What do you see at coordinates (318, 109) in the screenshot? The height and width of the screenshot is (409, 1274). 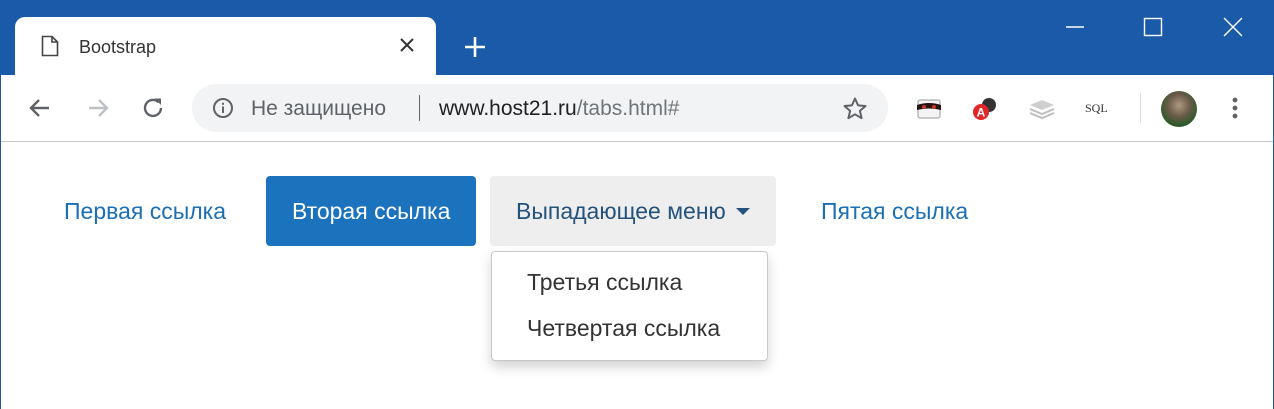 I see `security-status: Не защищено` at bounding box center [318, 109].